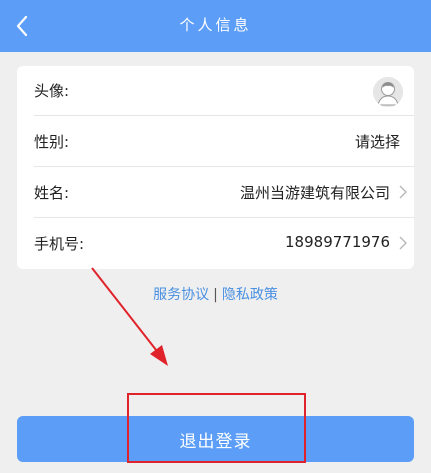  Describe the element at coordinates (337, 242) in the screenshot. I see `phone-value: 18989771976` at that location.